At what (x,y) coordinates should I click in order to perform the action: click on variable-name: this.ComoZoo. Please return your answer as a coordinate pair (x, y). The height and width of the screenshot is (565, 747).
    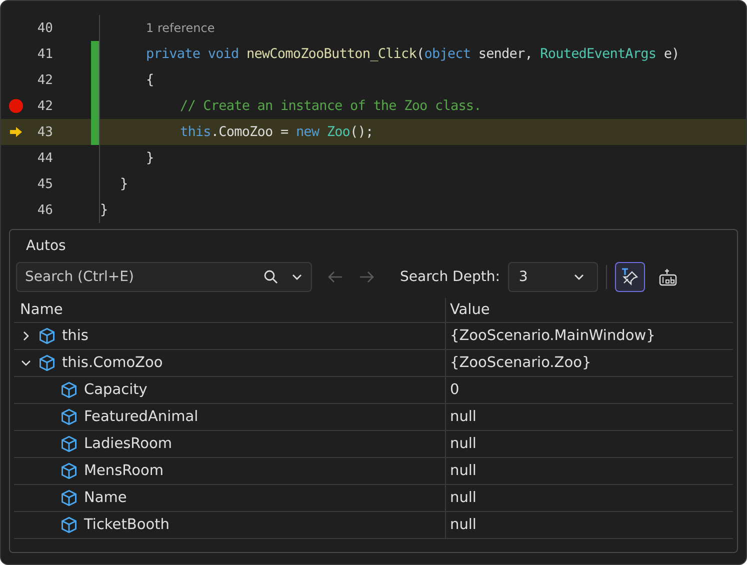
    Looking at the image, I should click on (112, 363).